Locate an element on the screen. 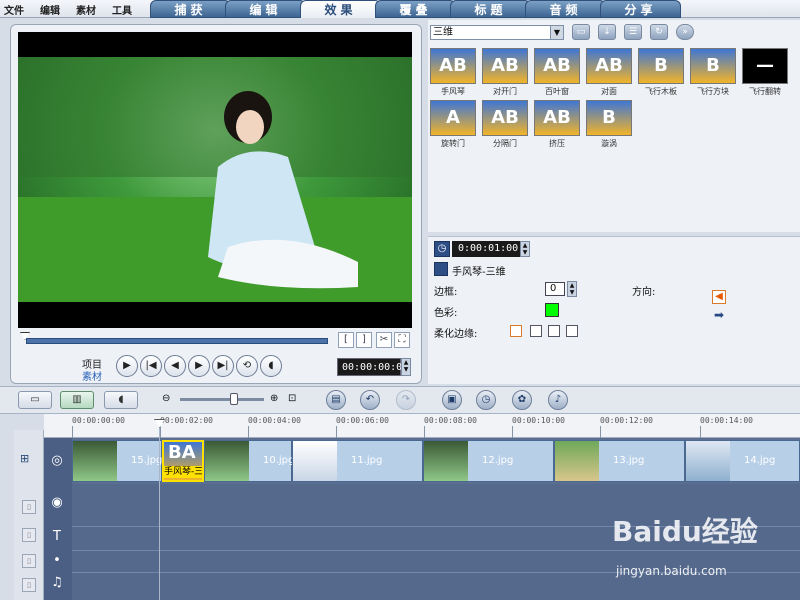 The width and height of the screenshot is (800, 600). border-field: 0 is located at coordinates (555, 289).